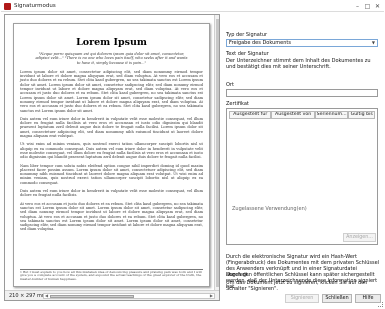 The height and width of the screenshot is (309, 385). What do you see at coordinates (302, 43) in the screenshot?
I see `signature-type-select: Freigabe des Dokuments ▼` at bounding box center [302, 43].